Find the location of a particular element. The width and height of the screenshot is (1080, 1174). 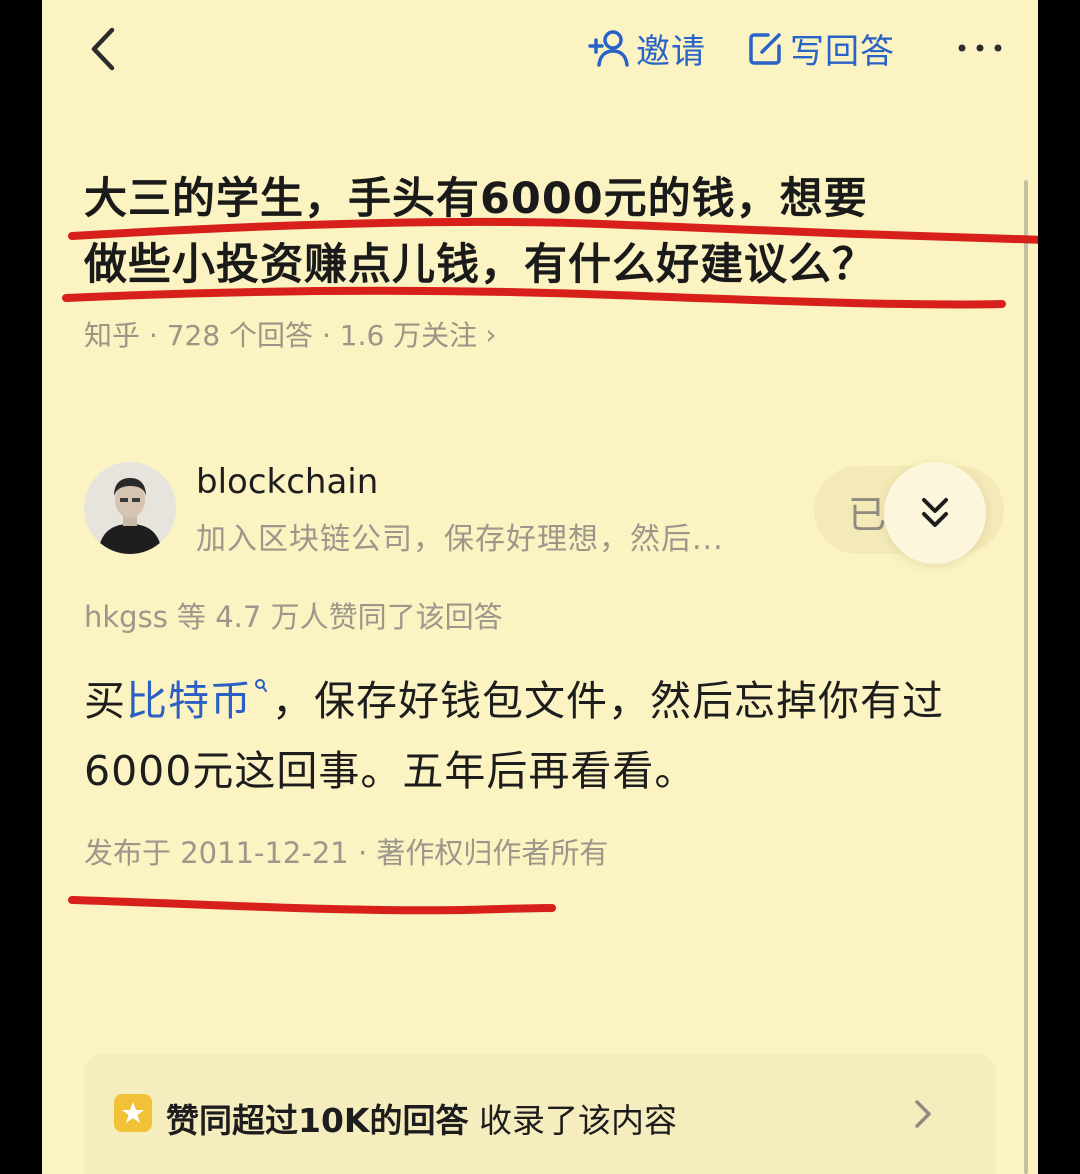

collection-badge-text: 赞同超过10K的回答 收录了该内容 is located at coordinates (421, 1118).